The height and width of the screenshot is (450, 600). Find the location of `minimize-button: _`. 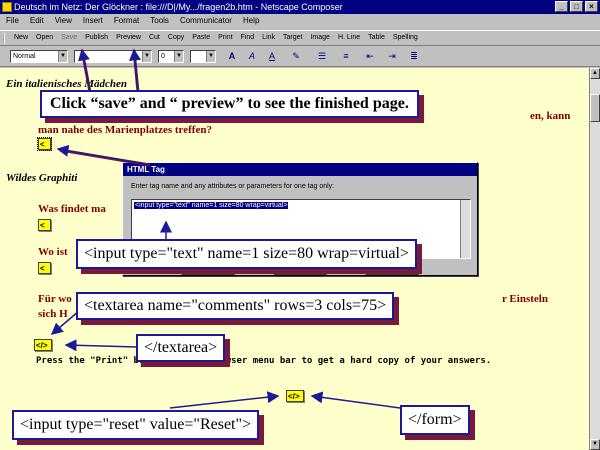

minimize-button: _ is located at coordinates (561, 6).